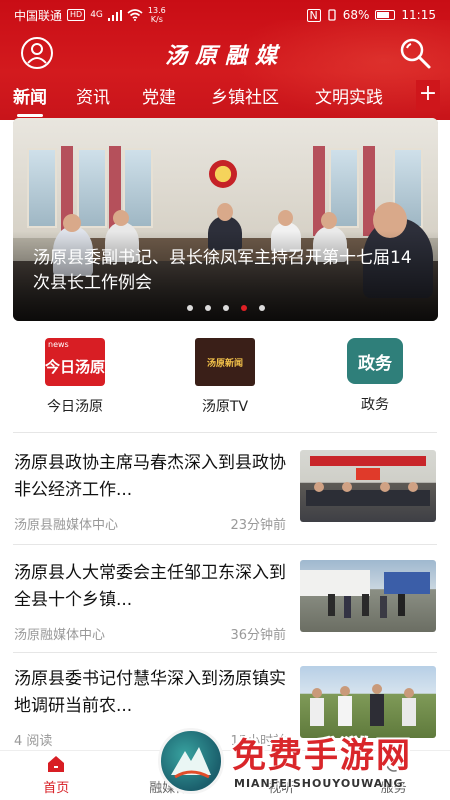 This screenshot has height=800, width=450. I want to click on home-icon, so click(56, 764).